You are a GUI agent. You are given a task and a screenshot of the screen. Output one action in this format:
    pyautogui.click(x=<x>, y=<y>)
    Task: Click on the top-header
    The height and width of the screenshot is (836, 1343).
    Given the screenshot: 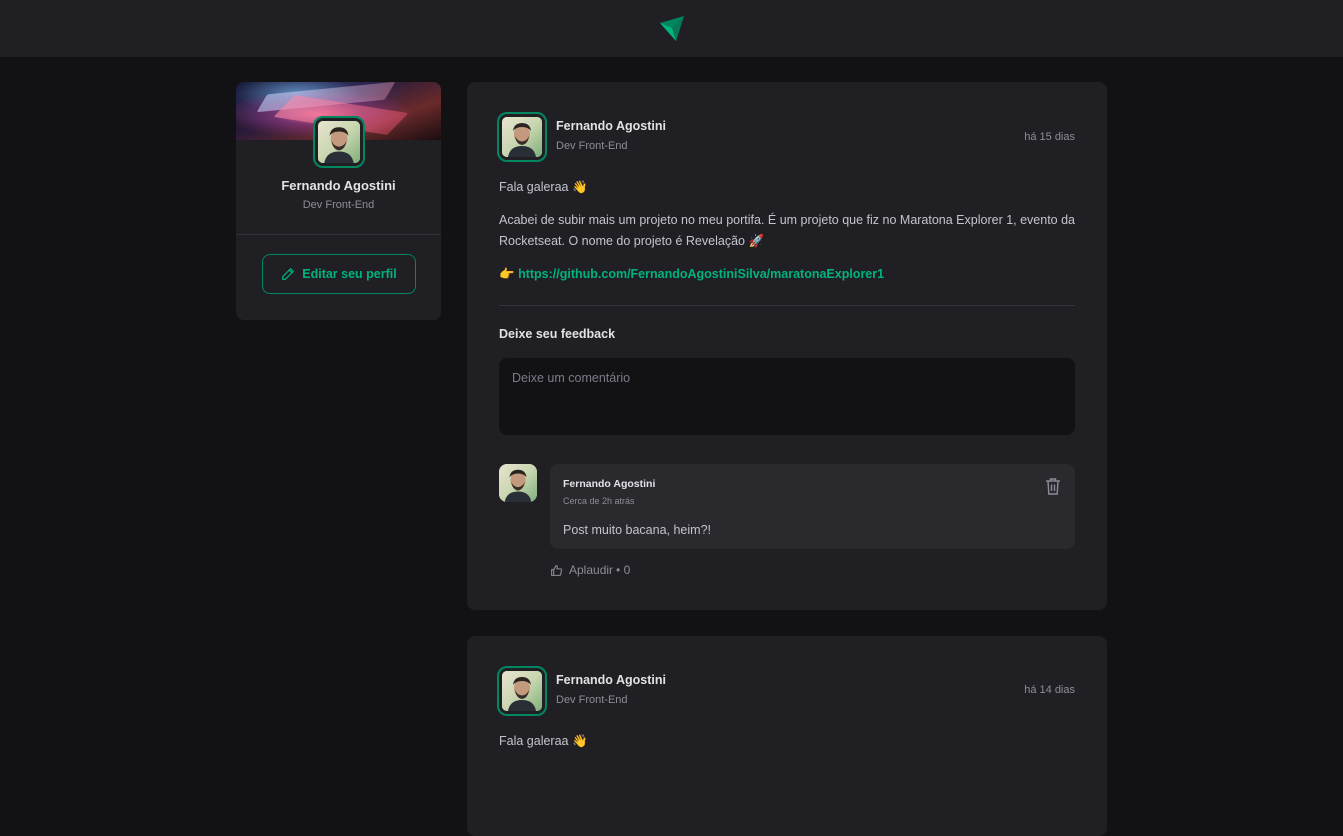 What is the action you would take?
    pyautogui.click(x=671, y=28)
    